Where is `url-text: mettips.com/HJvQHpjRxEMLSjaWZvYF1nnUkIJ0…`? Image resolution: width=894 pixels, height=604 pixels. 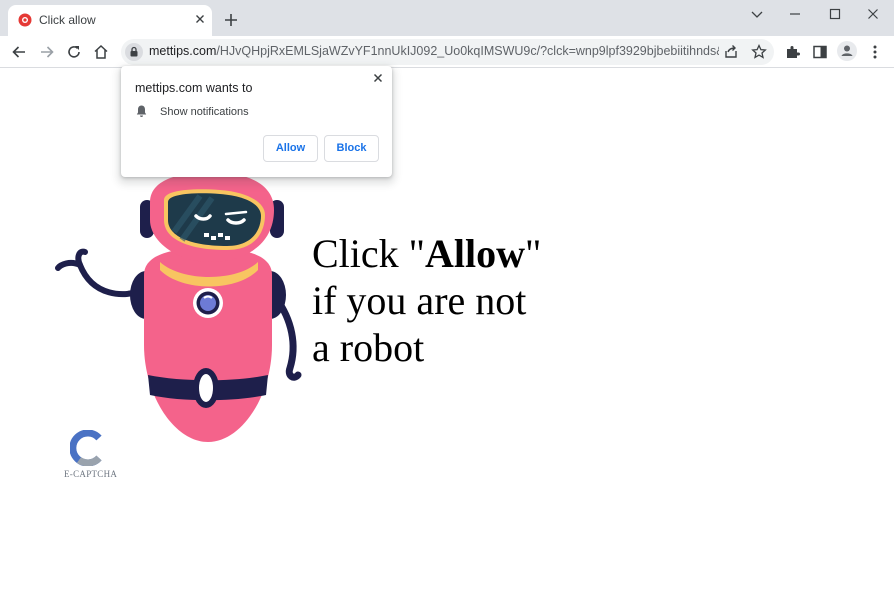
url-text: mettips.com/HJvQHpjRxEMLSjaWZvYF1nnUkIJ0… is located at coordinates (434, 51).